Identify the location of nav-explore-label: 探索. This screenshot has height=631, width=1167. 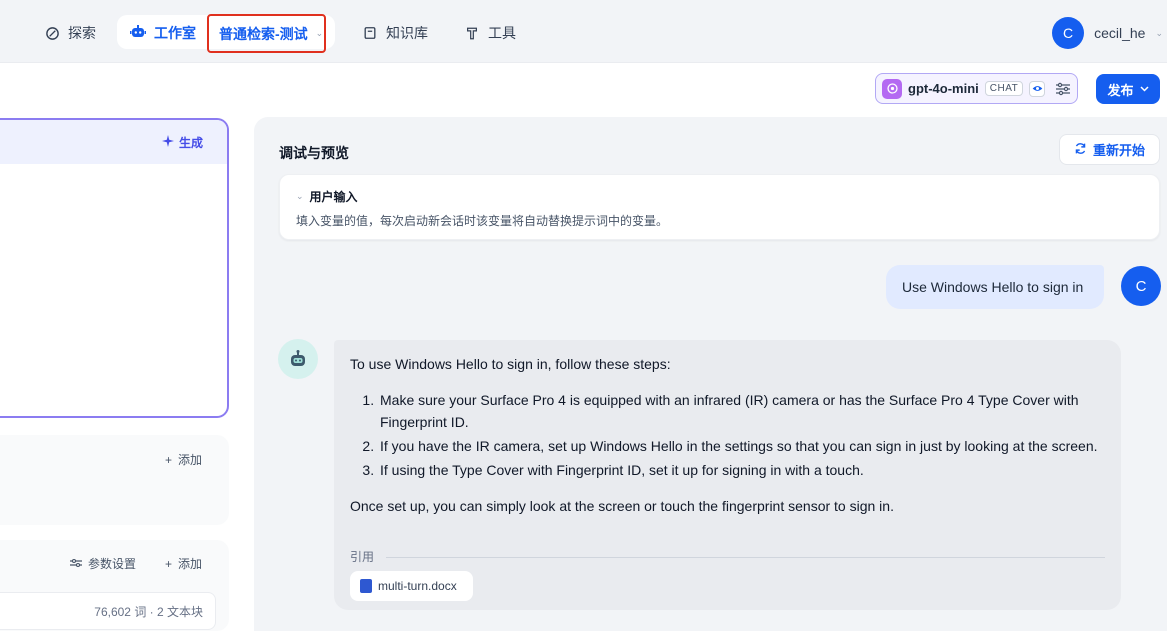
(82, 33).